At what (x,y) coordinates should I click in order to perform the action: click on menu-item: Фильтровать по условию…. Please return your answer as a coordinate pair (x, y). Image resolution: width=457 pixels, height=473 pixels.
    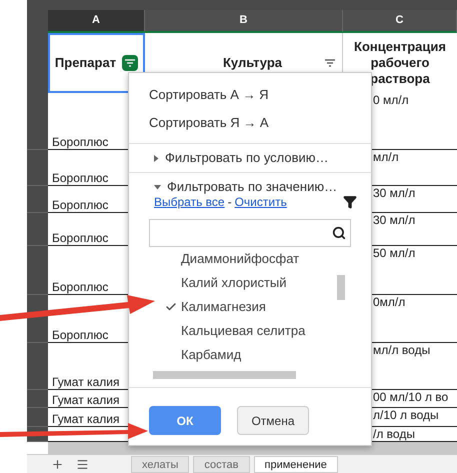
    Looking at the image, I should click on (250, 158).